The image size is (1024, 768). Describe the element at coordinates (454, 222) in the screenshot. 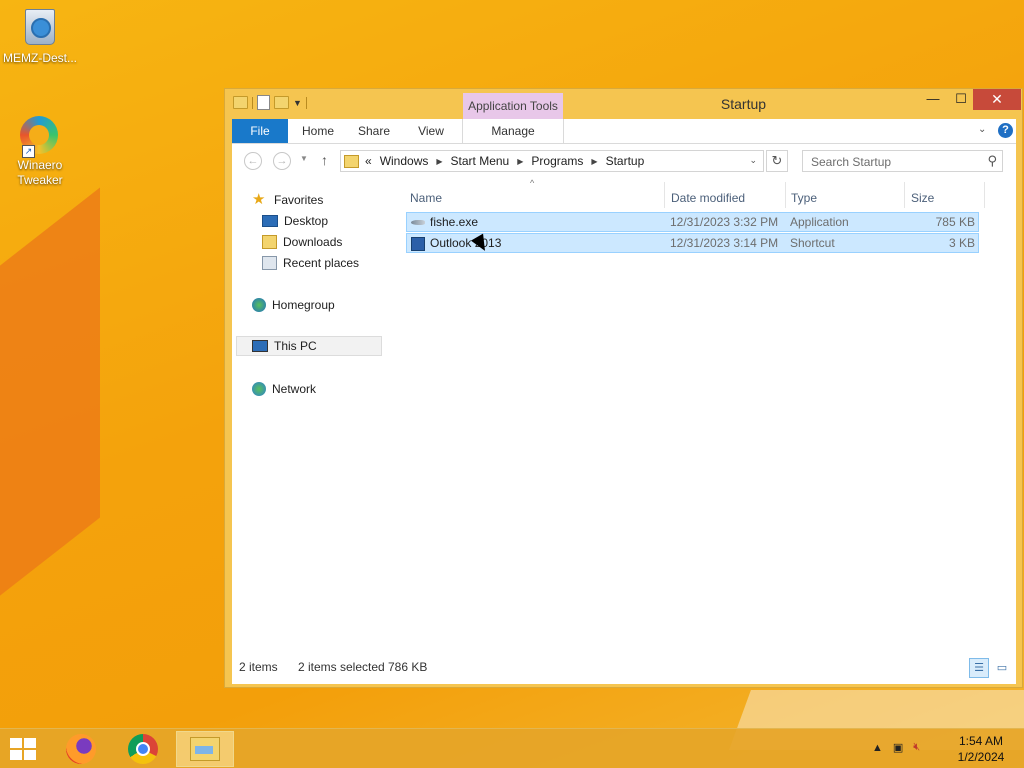

I see `file-name: fishe.exe` at that location.